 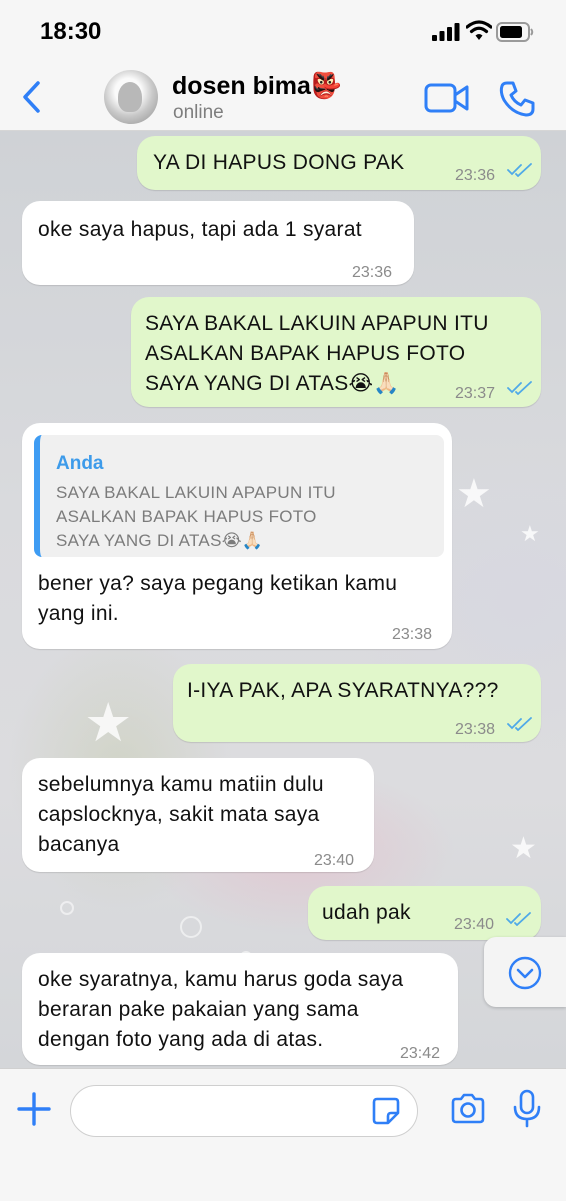 What do you see at coordinates (200, 229) in the screenshot?
I see `message-text: oke saya hapus, tapi ada 1 syarat` at bounding box center [200, 229].